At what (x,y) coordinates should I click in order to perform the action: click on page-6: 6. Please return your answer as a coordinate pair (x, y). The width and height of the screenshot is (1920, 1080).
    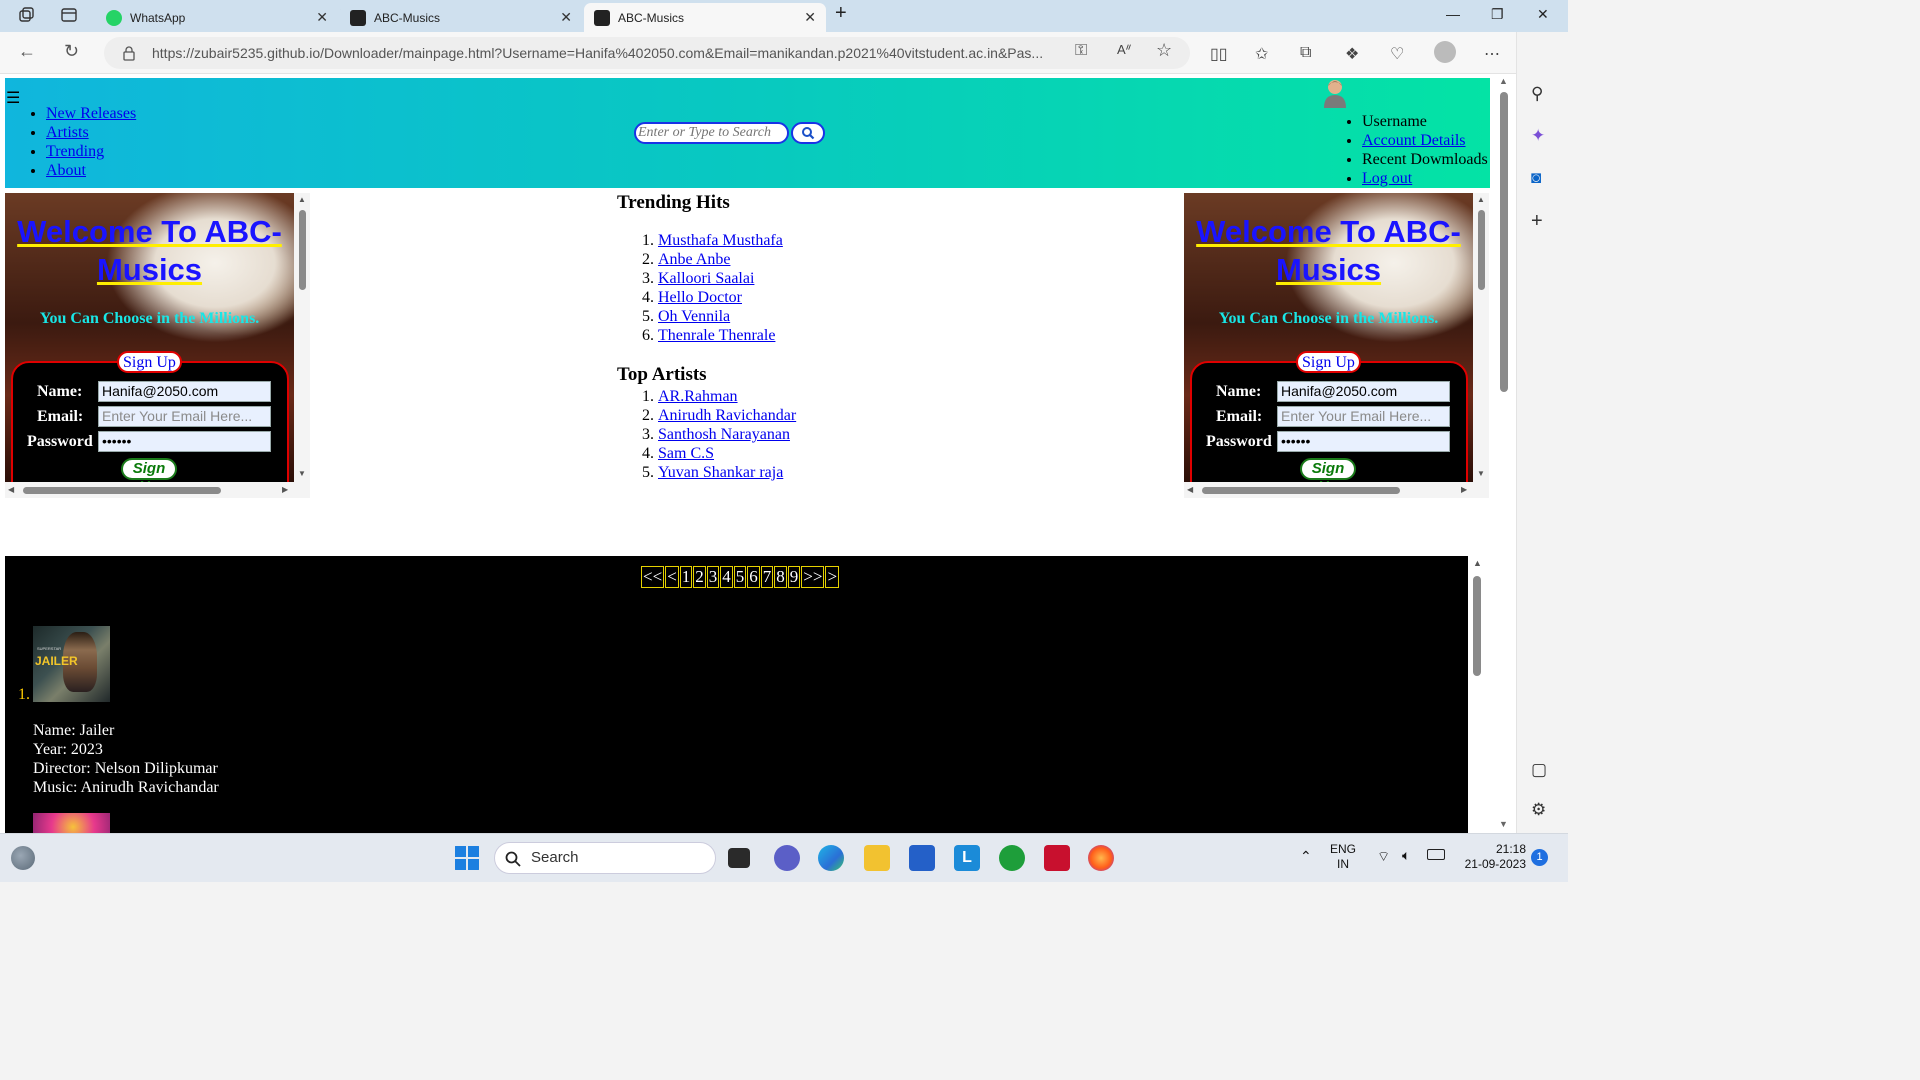
    Looking at the image, I should click on (753, 577).